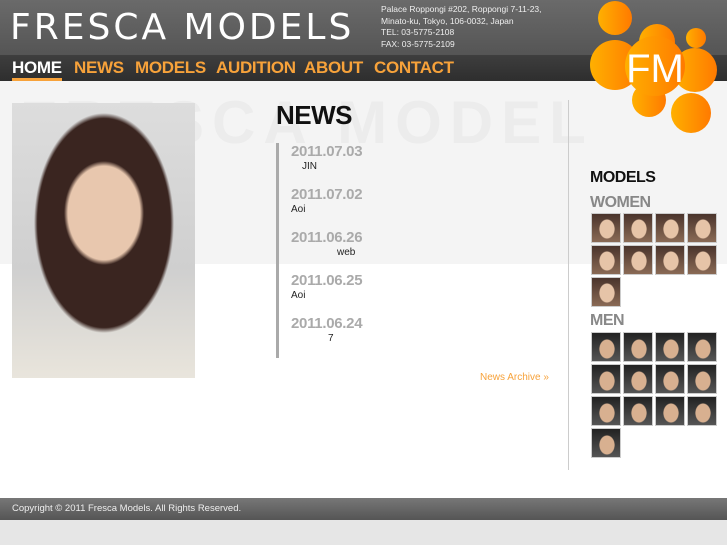 The height and width of the screenshot is (545, 727). What do you see at coordinates (414, 68) in the screenshot?
I see `nav-contact: CONTACT` at bounding box center [414, 68].